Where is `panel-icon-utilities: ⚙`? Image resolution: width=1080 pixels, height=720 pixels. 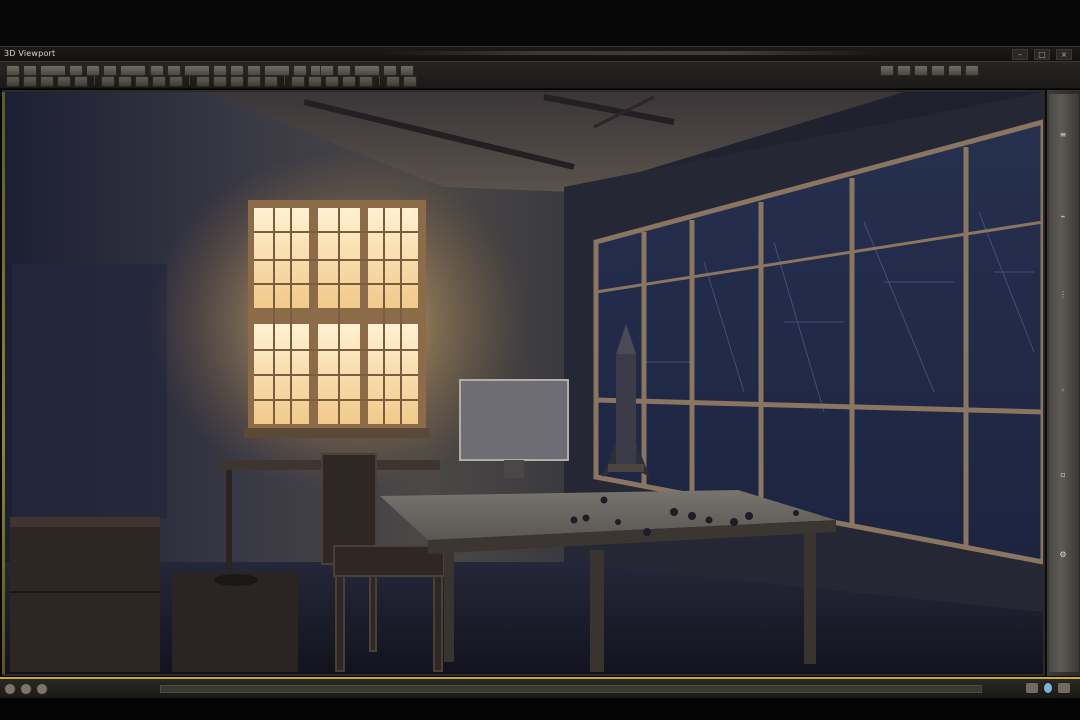
panel-icon-utilities: ⚙ is located at coordinates (1063, 555).